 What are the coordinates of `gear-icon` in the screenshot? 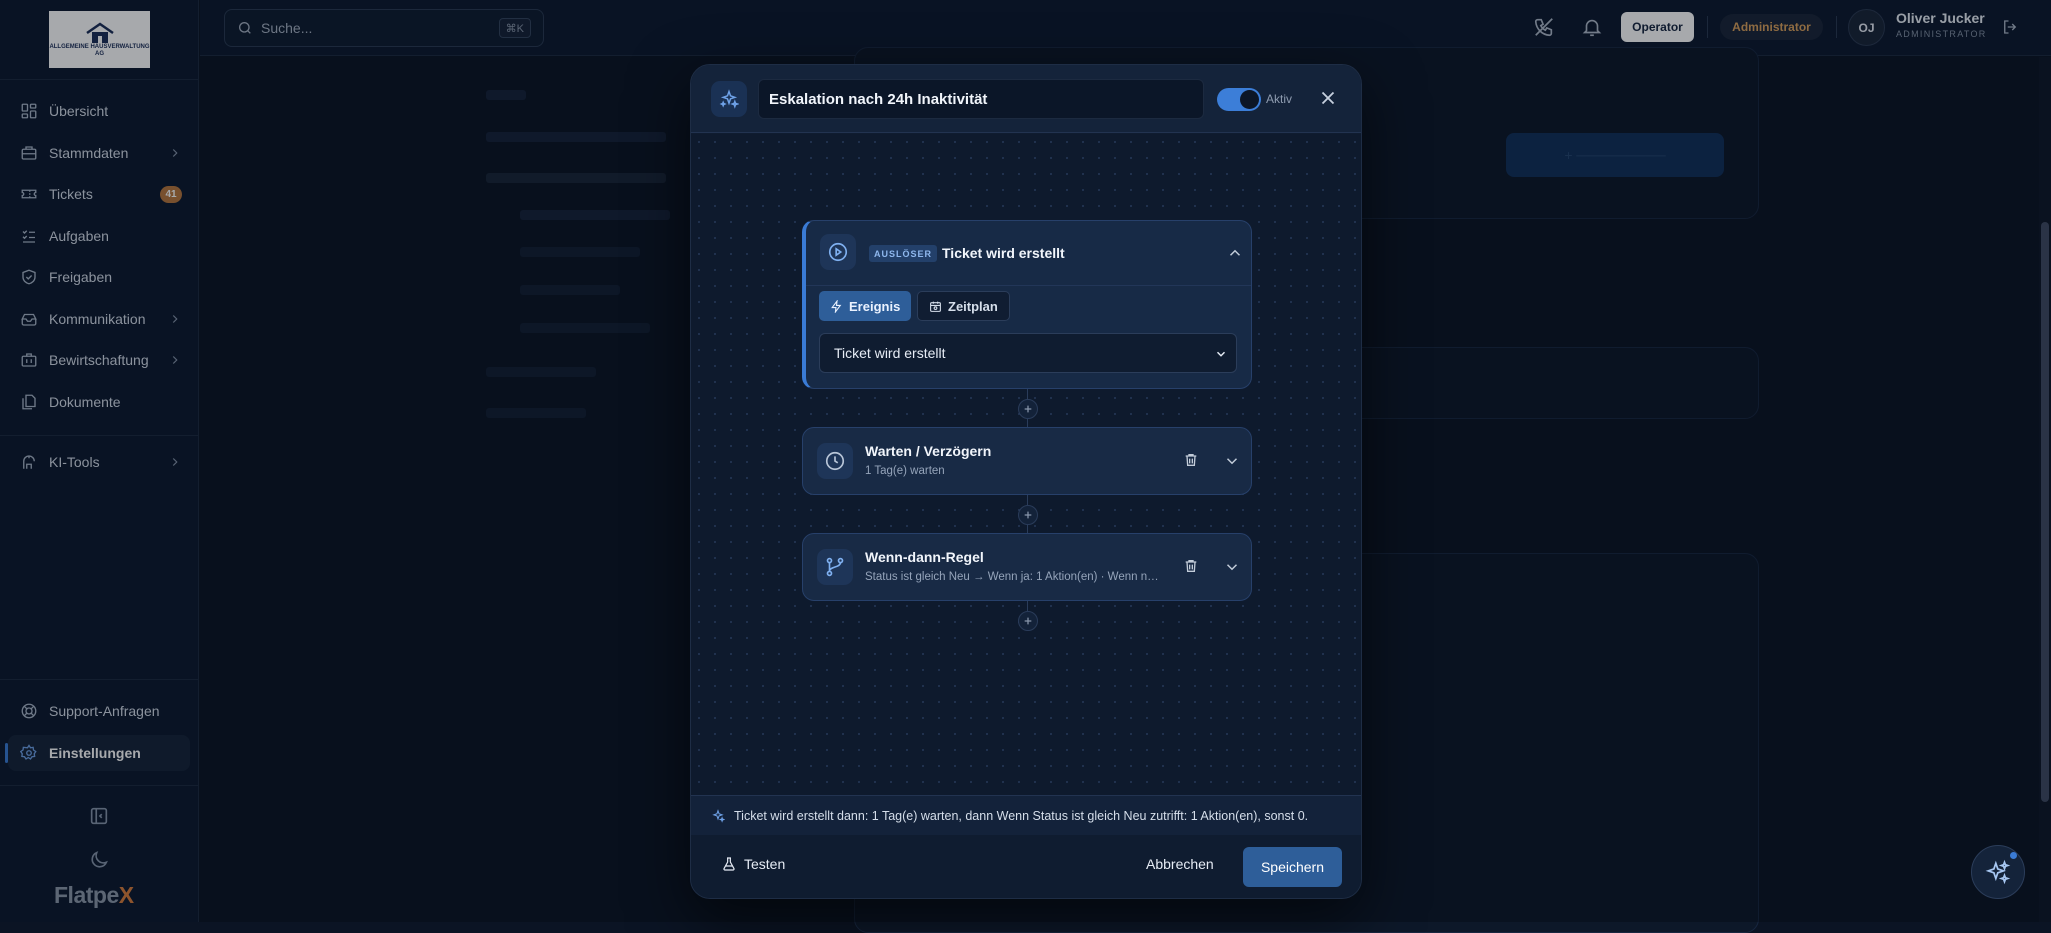 It's located at (28, 752).